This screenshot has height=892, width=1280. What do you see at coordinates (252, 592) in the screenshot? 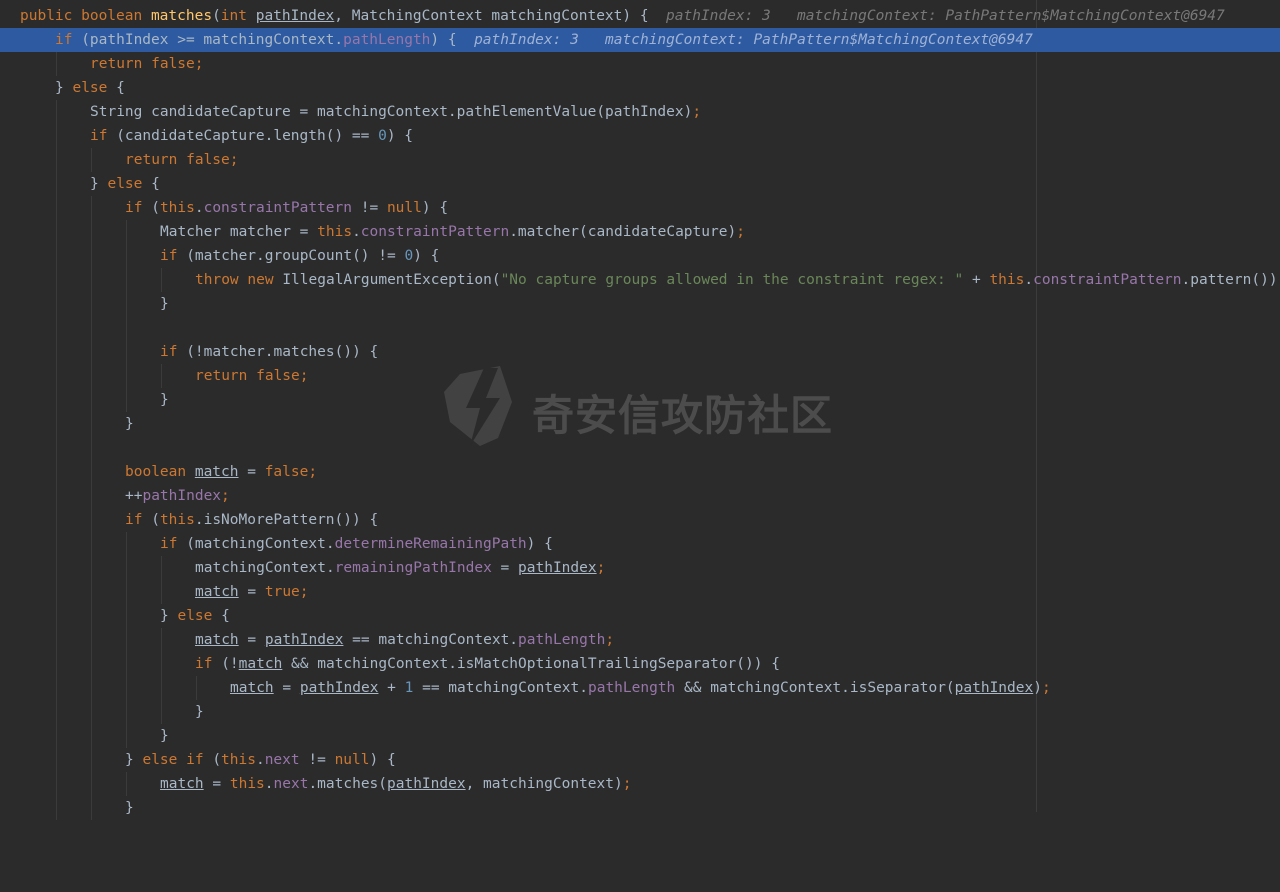
I see `code-text: match = true;` at bounding box center [252, 592].